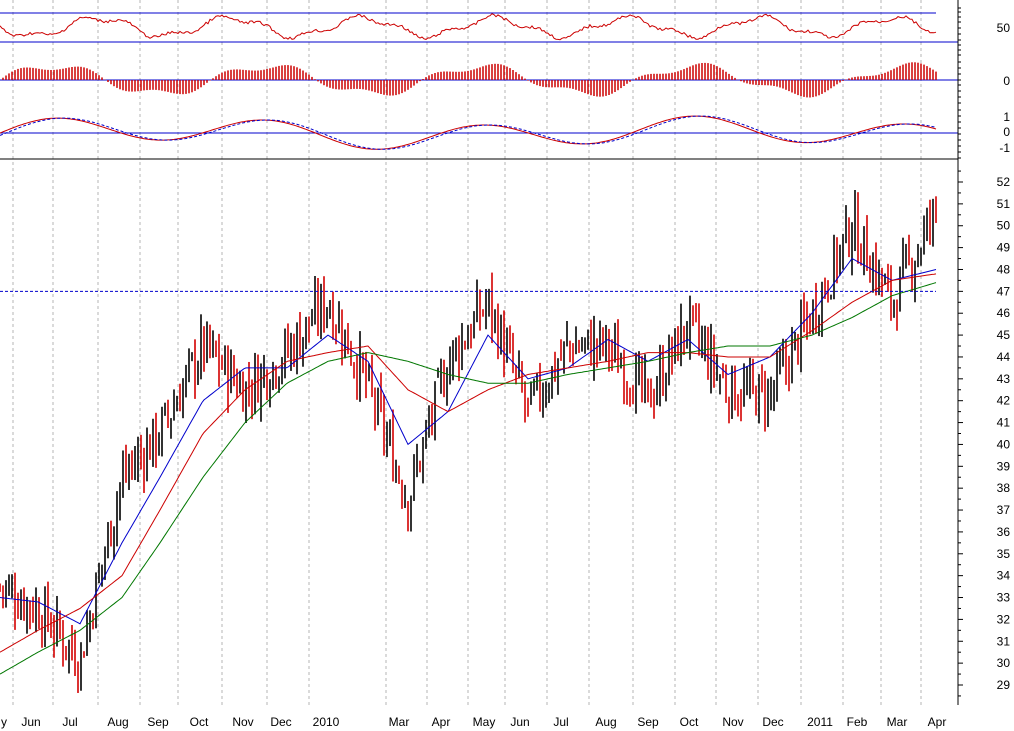  Describe the element at coordinates (326, 722) in the screenshot. I see `x-tick-label: 2010` at that location.